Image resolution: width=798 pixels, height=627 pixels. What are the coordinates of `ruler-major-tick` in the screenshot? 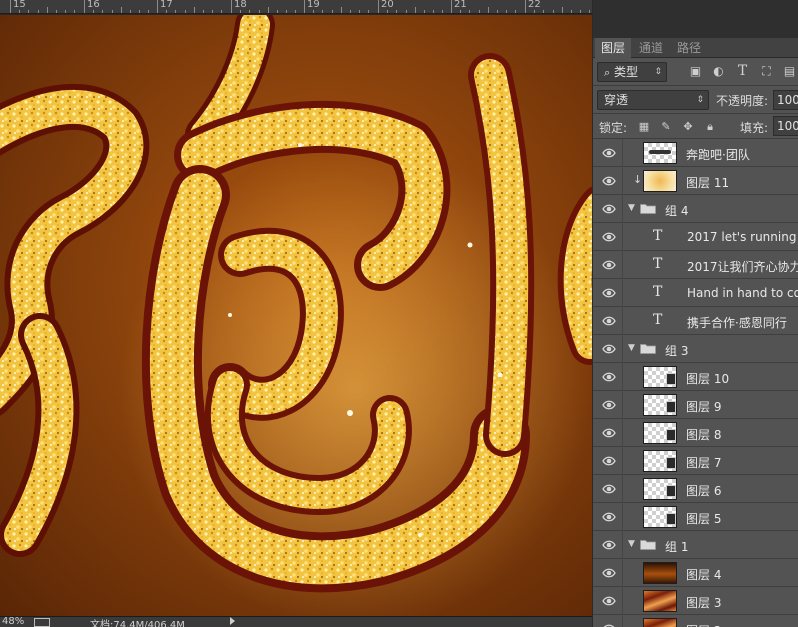 It's located at (231, 6).